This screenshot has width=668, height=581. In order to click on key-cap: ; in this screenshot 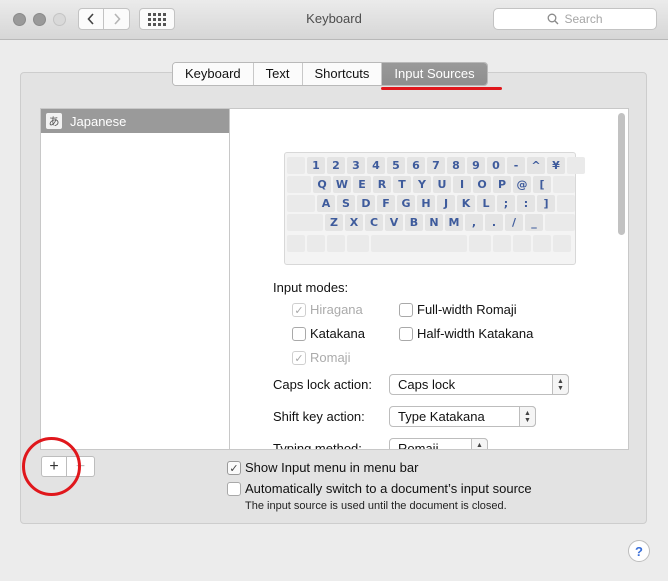, I will do `click(506, 203)`.